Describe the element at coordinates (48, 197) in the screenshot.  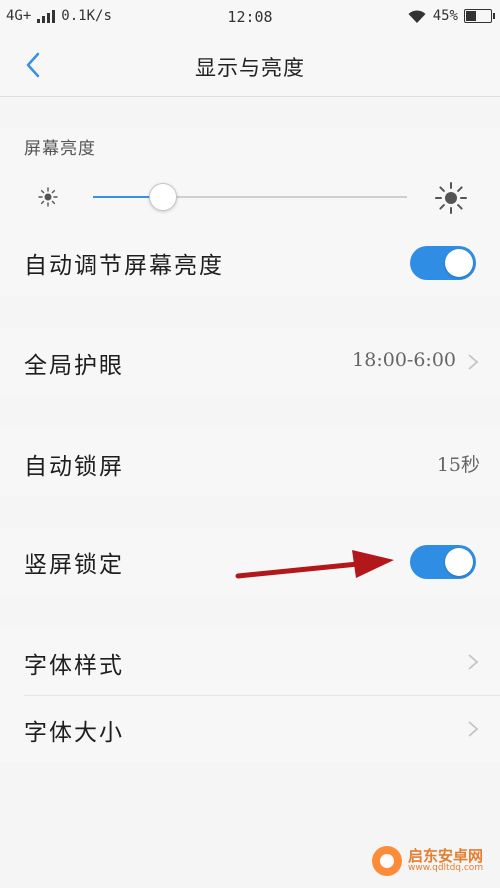
I see `sun-small-icon` at that location.